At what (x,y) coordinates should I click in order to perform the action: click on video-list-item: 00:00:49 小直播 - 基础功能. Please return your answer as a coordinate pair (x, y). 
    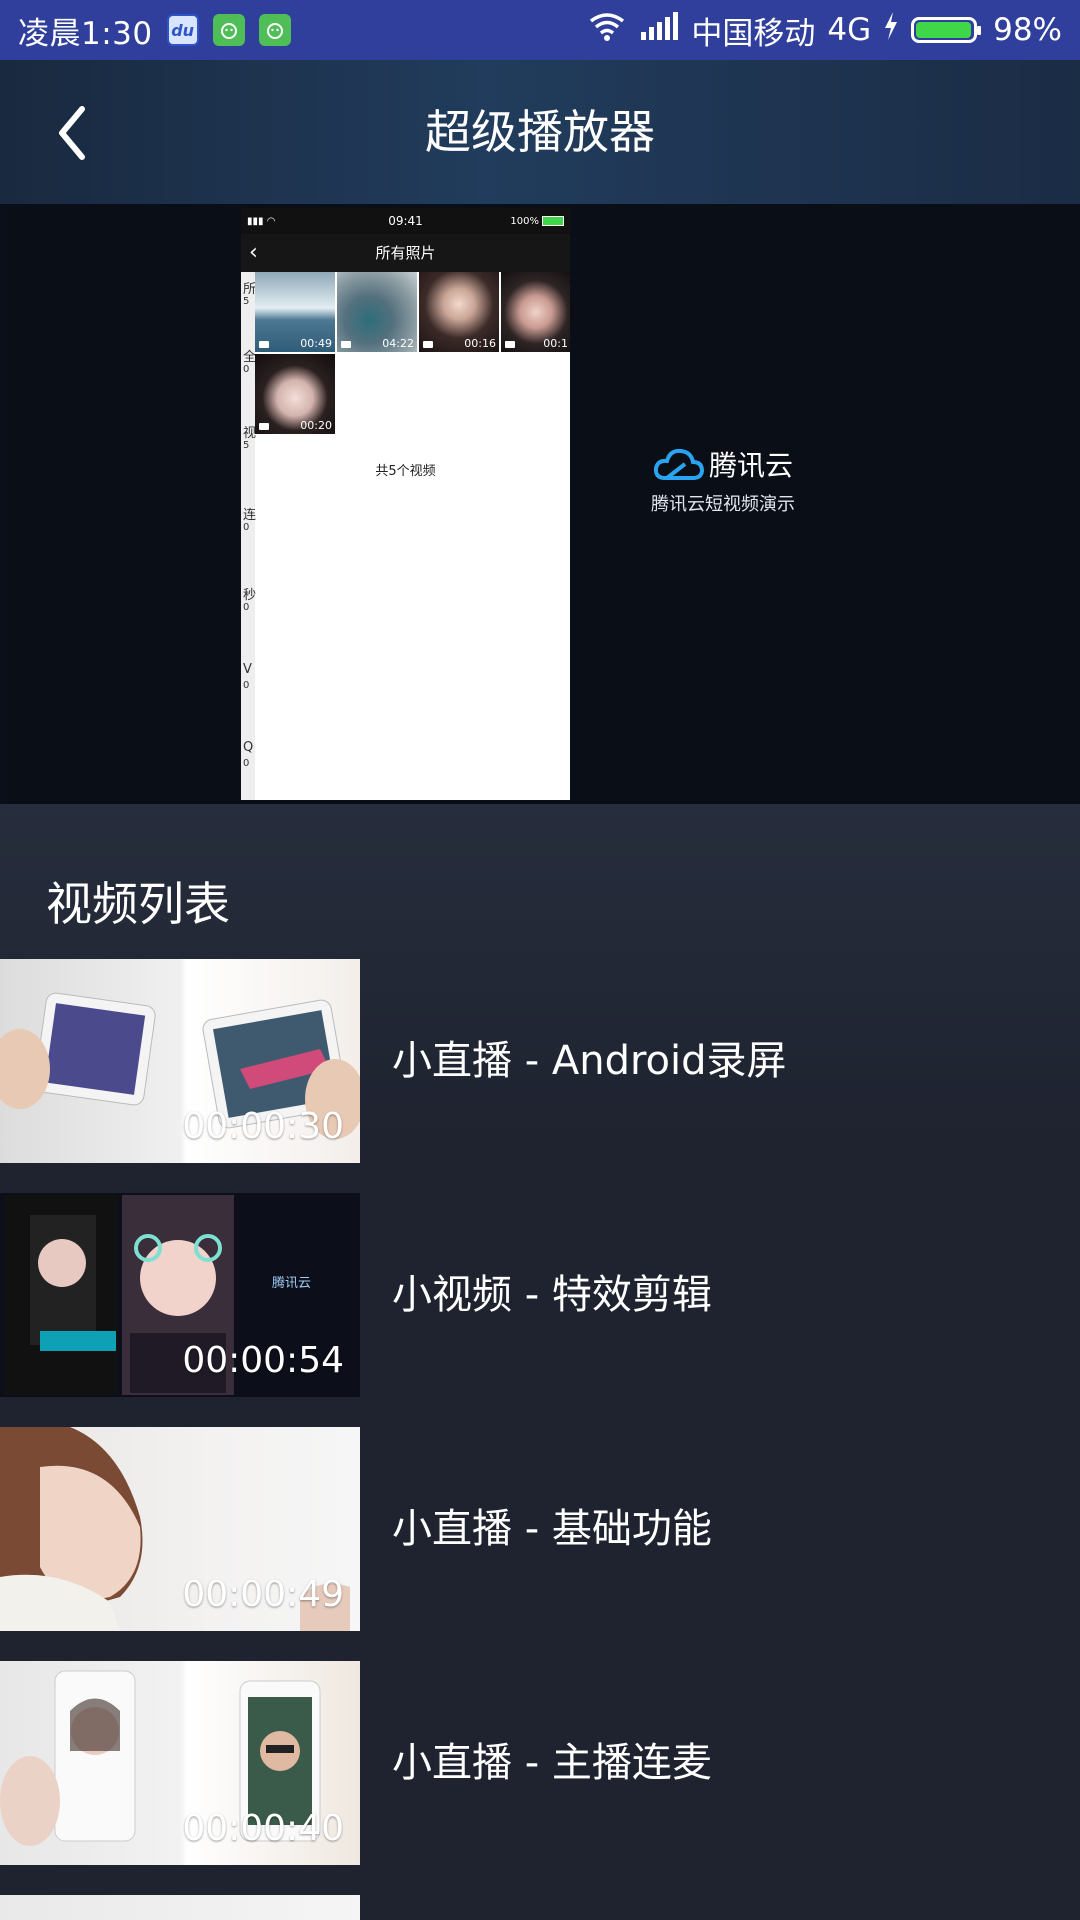
    Looking at the image, I should click on (540, 1529).